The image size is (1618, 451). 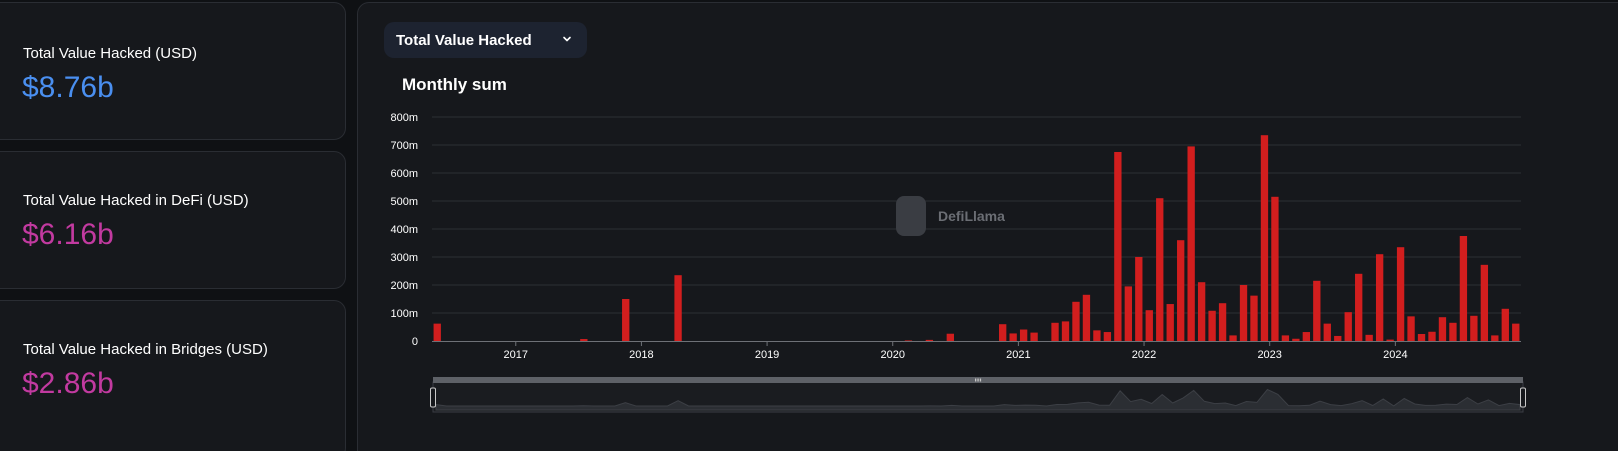 I want to click on x-tick-label: 2023, so click(x=1269, y=355).